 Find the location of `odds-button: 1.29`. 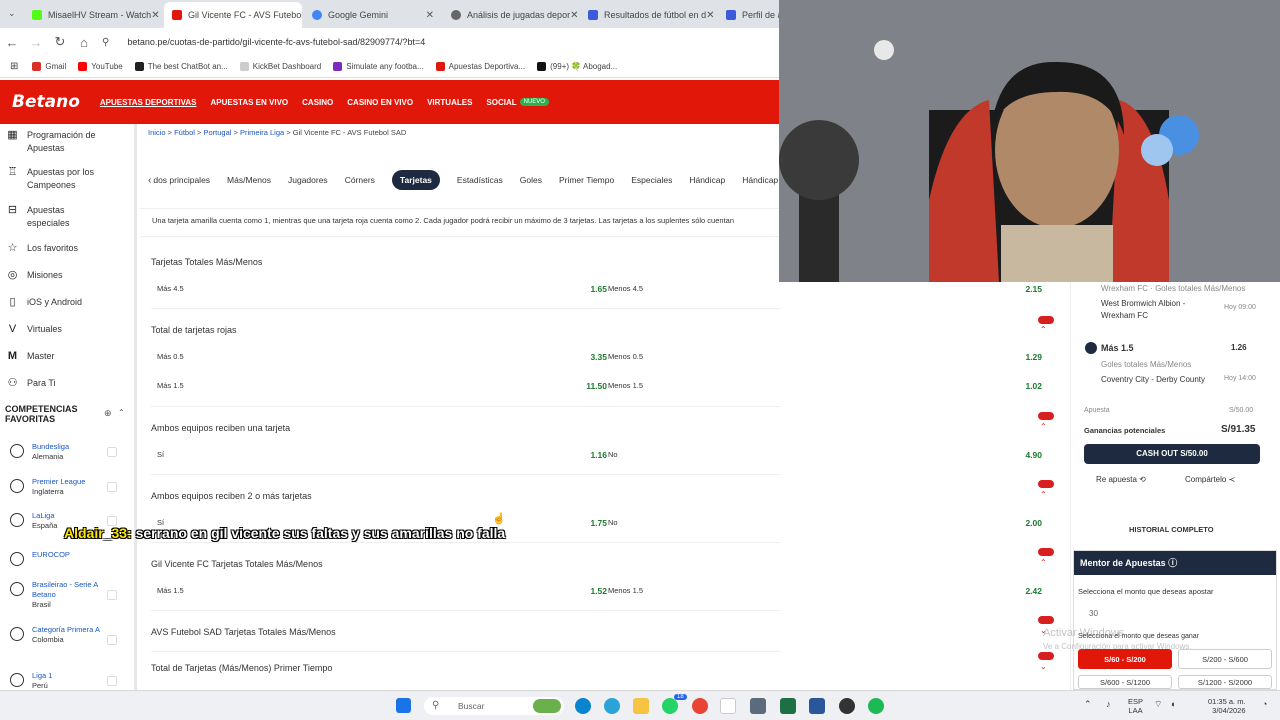

odds-button: 1.29 is located at coordinates (1026, 357).